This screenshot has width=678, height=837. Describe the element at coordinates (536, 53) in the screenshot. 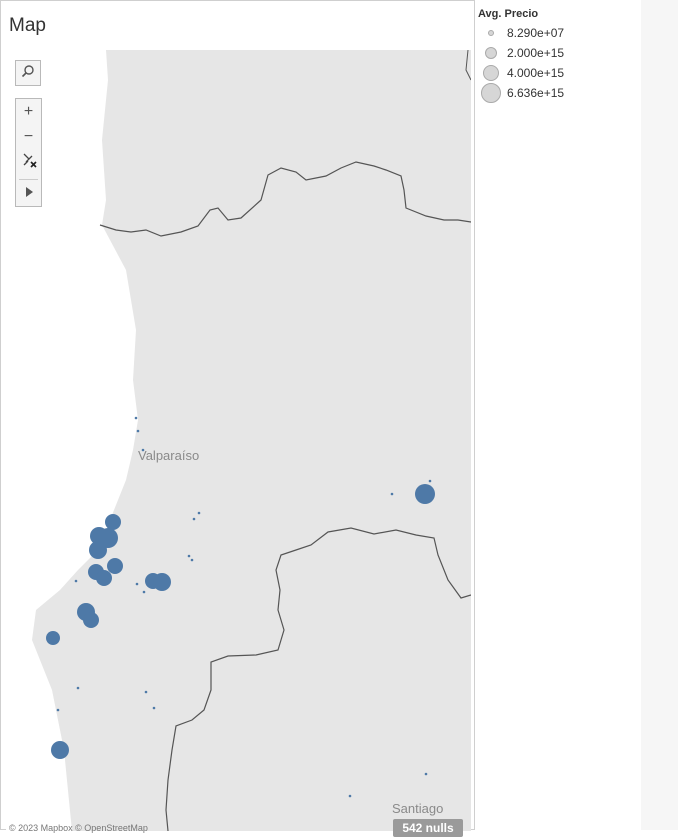

I see `legend-label: 2.000e+15` at that location.